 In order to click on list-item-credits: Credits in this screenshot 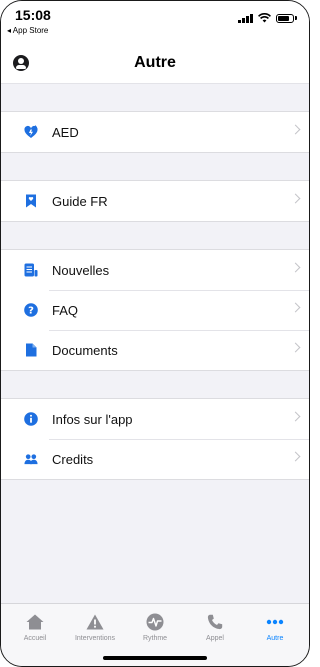, I will do `click(155, 459)`.